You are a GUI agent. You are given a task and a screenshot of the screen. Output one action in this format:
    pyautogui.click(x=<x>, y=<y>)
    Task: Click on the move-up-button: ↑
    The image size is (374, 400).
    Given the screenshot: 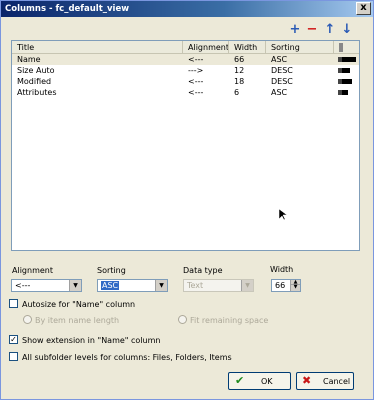 What is the action you would take?
    pyautogui.click(x=330, y=30)
    